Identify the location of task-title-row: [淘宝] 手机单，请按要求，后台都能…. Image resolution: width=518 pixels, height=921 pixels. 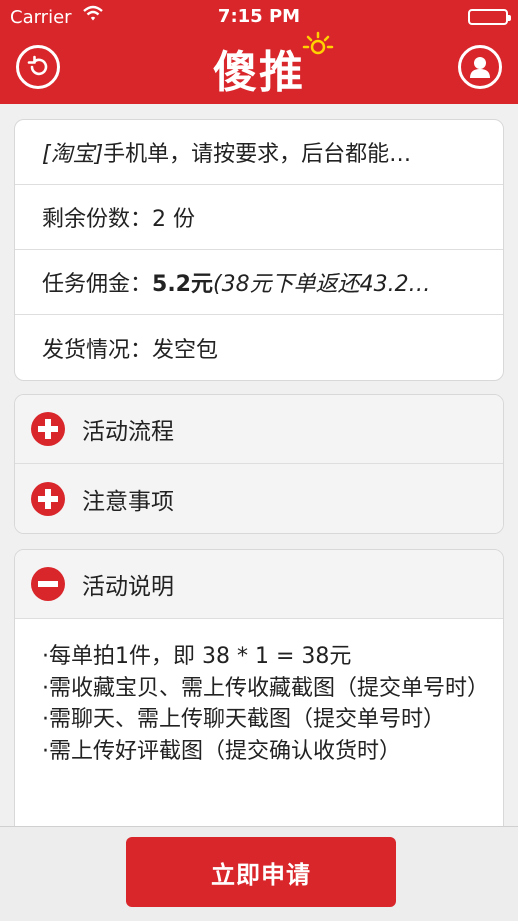
(259, 152).